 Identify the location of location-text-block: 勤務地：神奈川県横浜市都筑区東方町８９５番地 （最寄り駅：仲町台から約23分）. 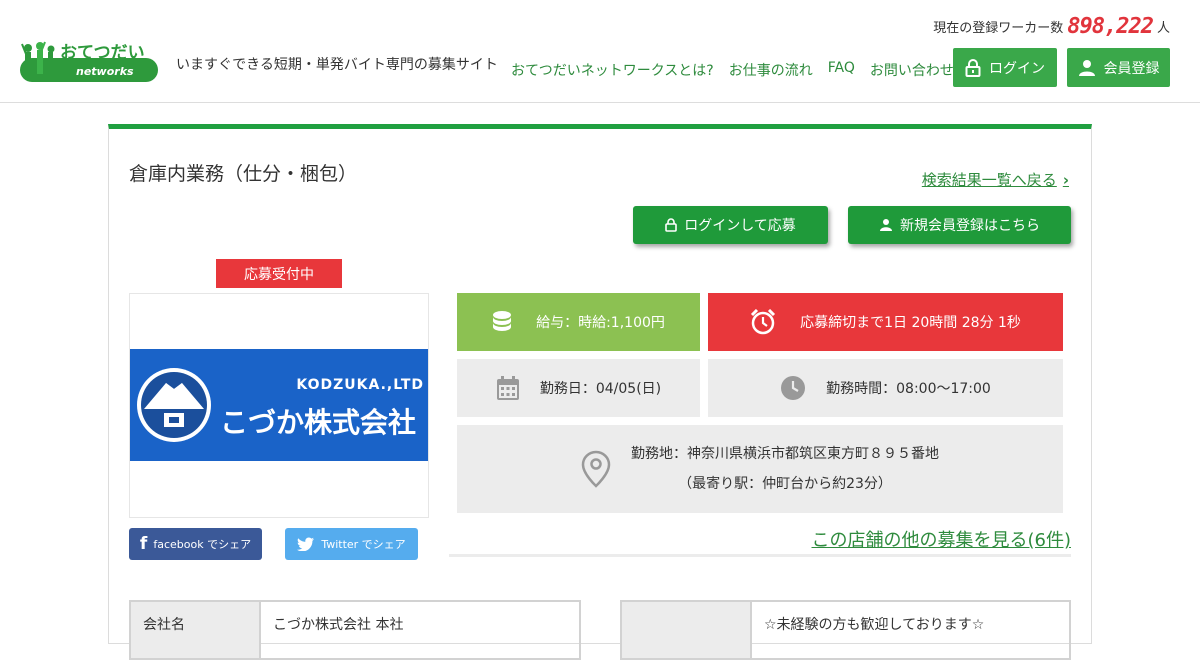
(785, 469).